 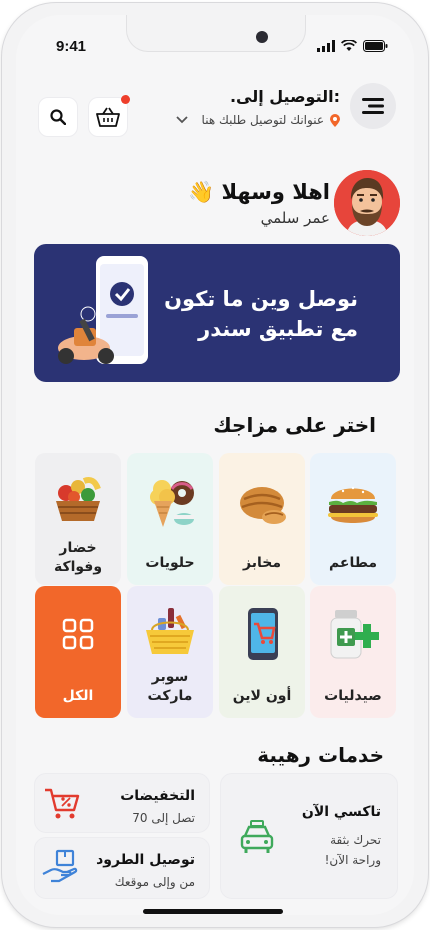 I want to click on grocery-basket-icon, so click(x=170, y=631).